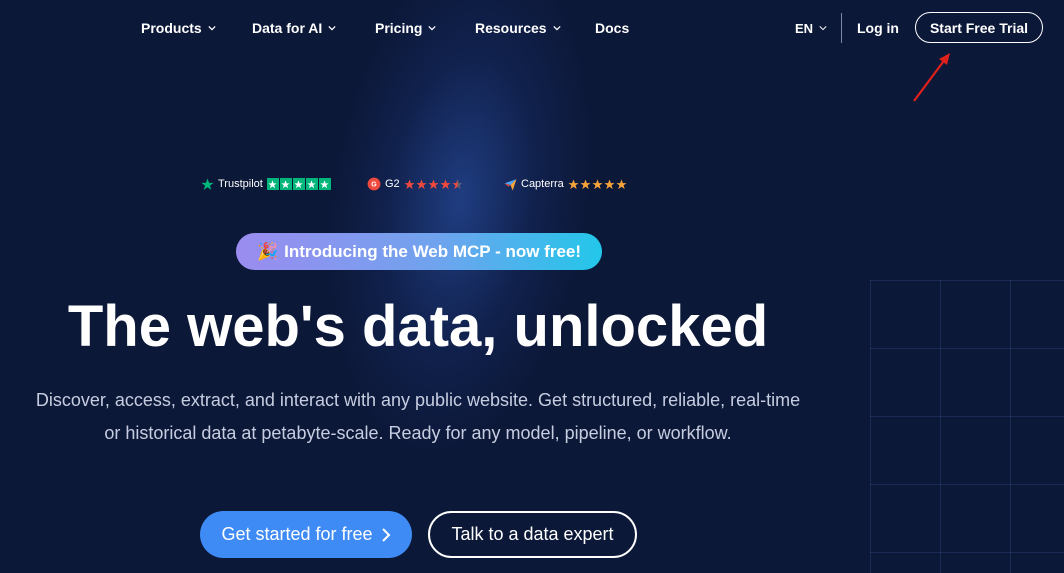 The image size is (1064, 573). Describe the element at coordinates (207, 184) in the screenshot. I see `trustpilot-star-icon` at that location.